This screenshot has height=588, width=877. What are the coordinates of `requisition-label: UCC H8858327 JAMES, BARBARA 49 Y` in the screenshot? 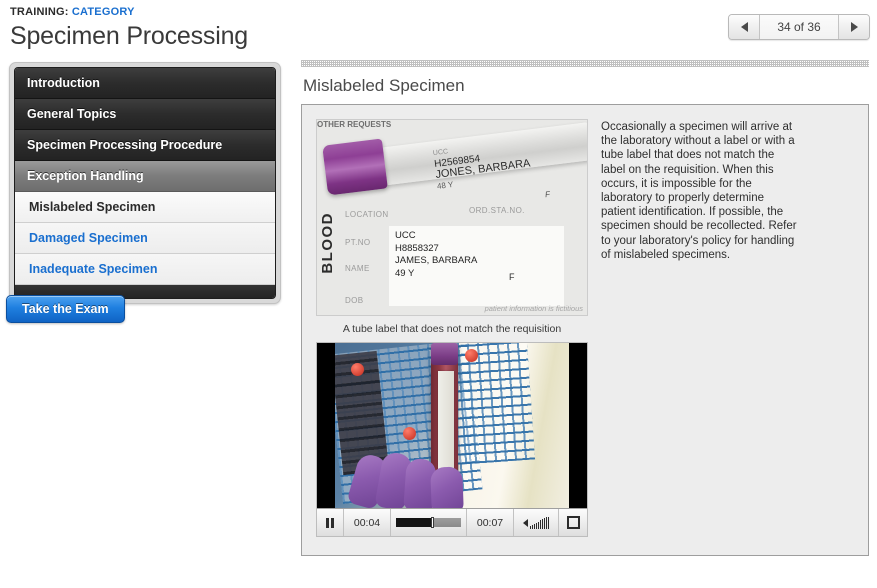 It's located at (476, 266).